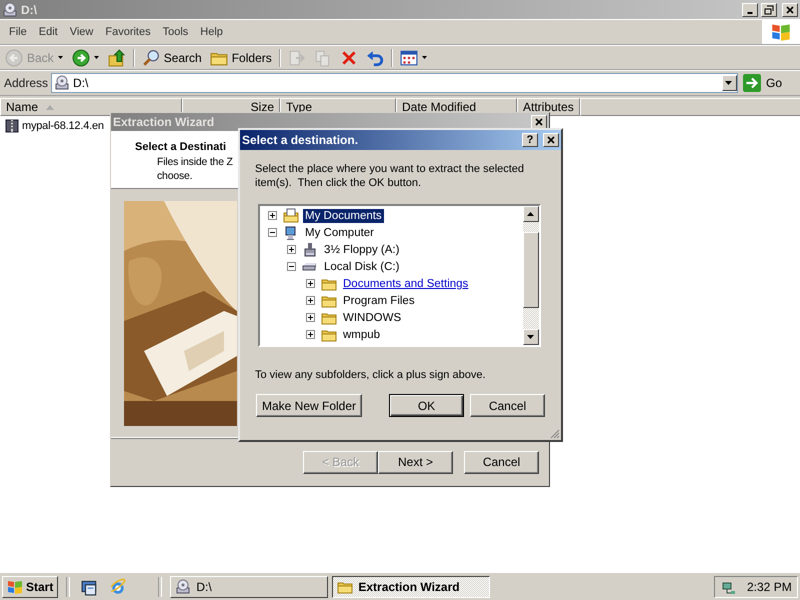 The height and width of the screenshot is (600, 800). I want to click on window-title: Extraction Wizard, so click(163, 122).